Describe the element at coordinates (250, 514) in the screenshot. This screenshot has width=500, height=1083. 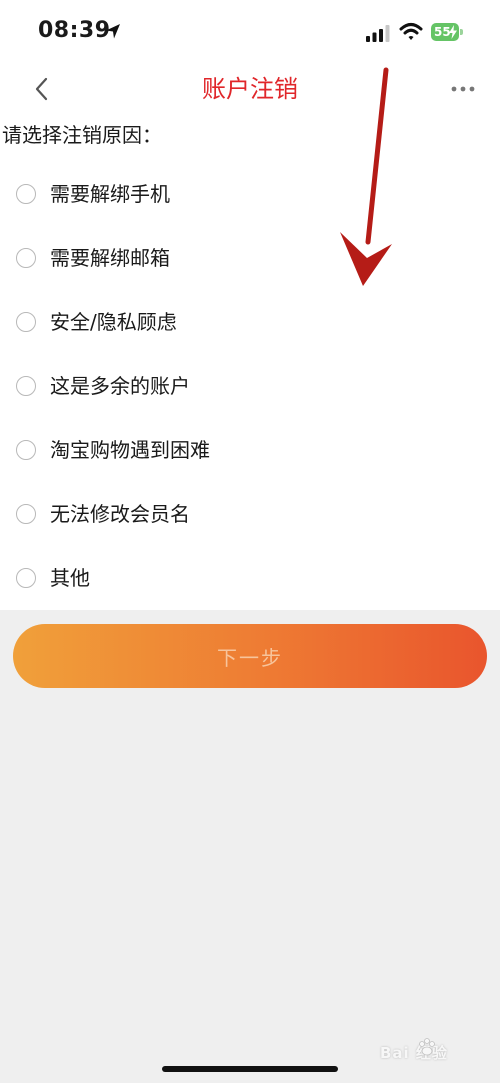
I see `reason-option-cannot-change-name: 无法修改会员名` at that location.